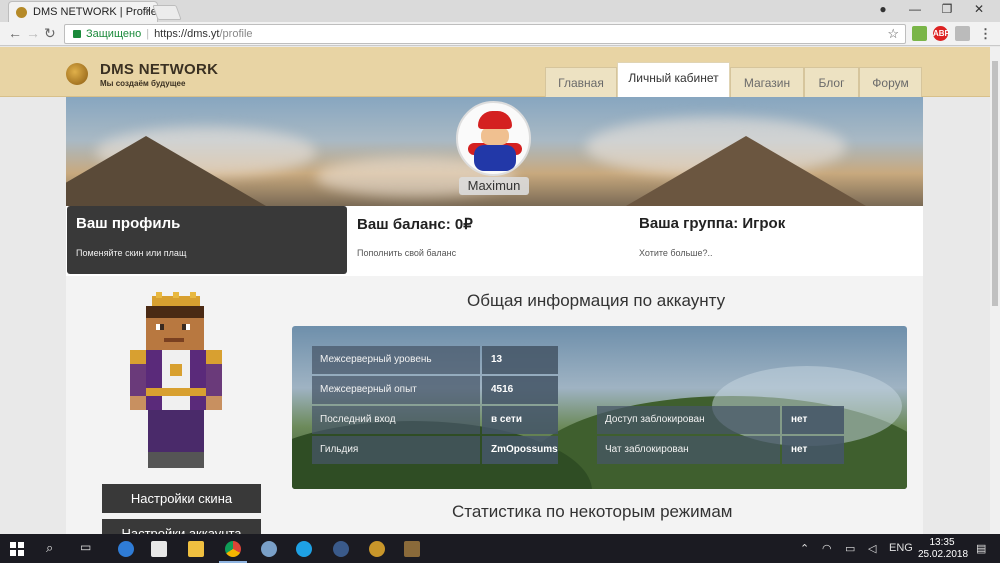  I want to click on chevron-up-icon: ⌃, so click(804, 548).